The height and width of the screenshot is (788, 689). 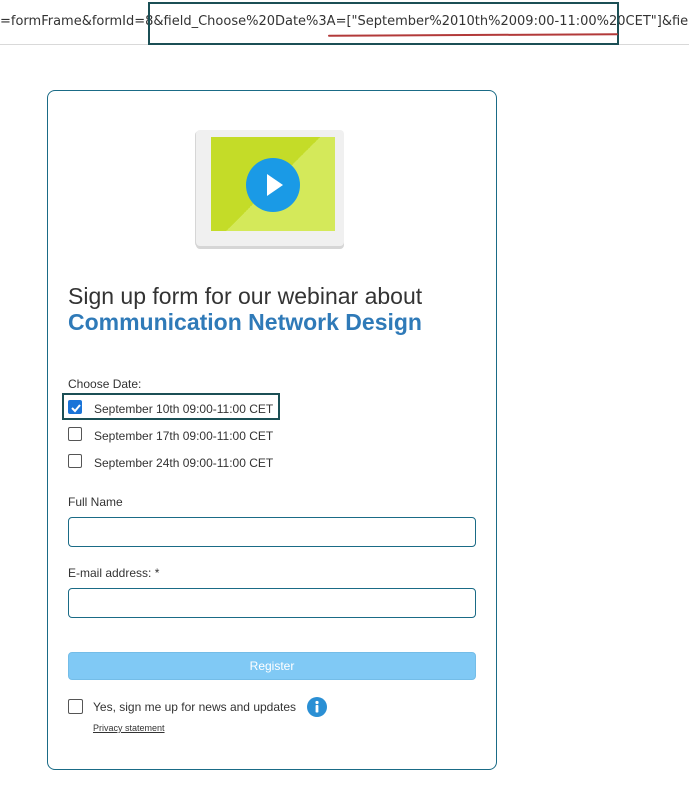 I want to click on checkmark-icon, so click(x=76, y=408).